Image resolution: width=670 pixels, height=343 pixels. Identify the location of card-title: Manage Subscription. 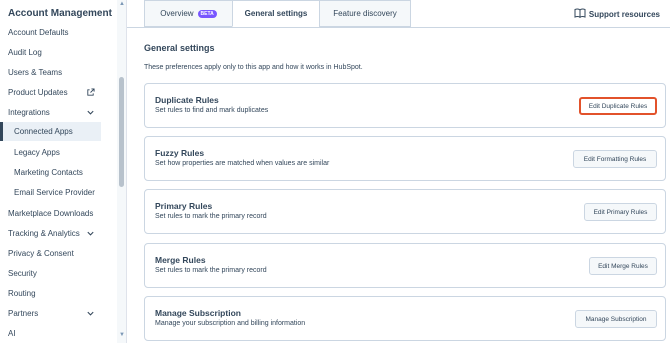
(198, 313).